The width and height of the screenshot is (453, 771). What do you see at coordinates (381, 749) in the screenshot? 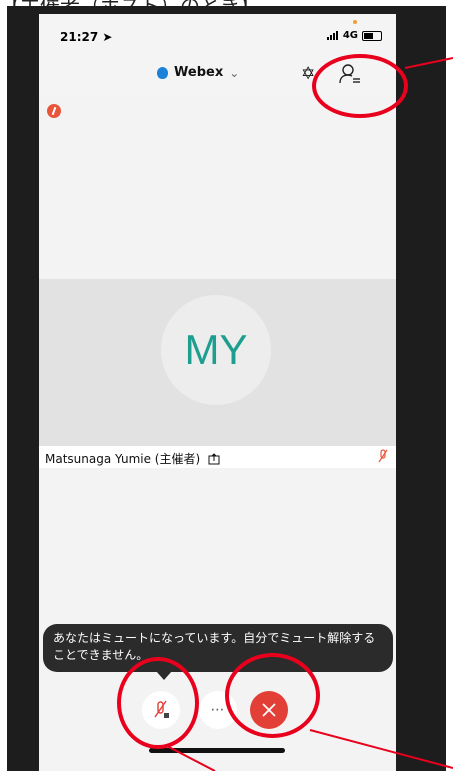
I see `annotation-line-right` at bounding box center [381, 749].